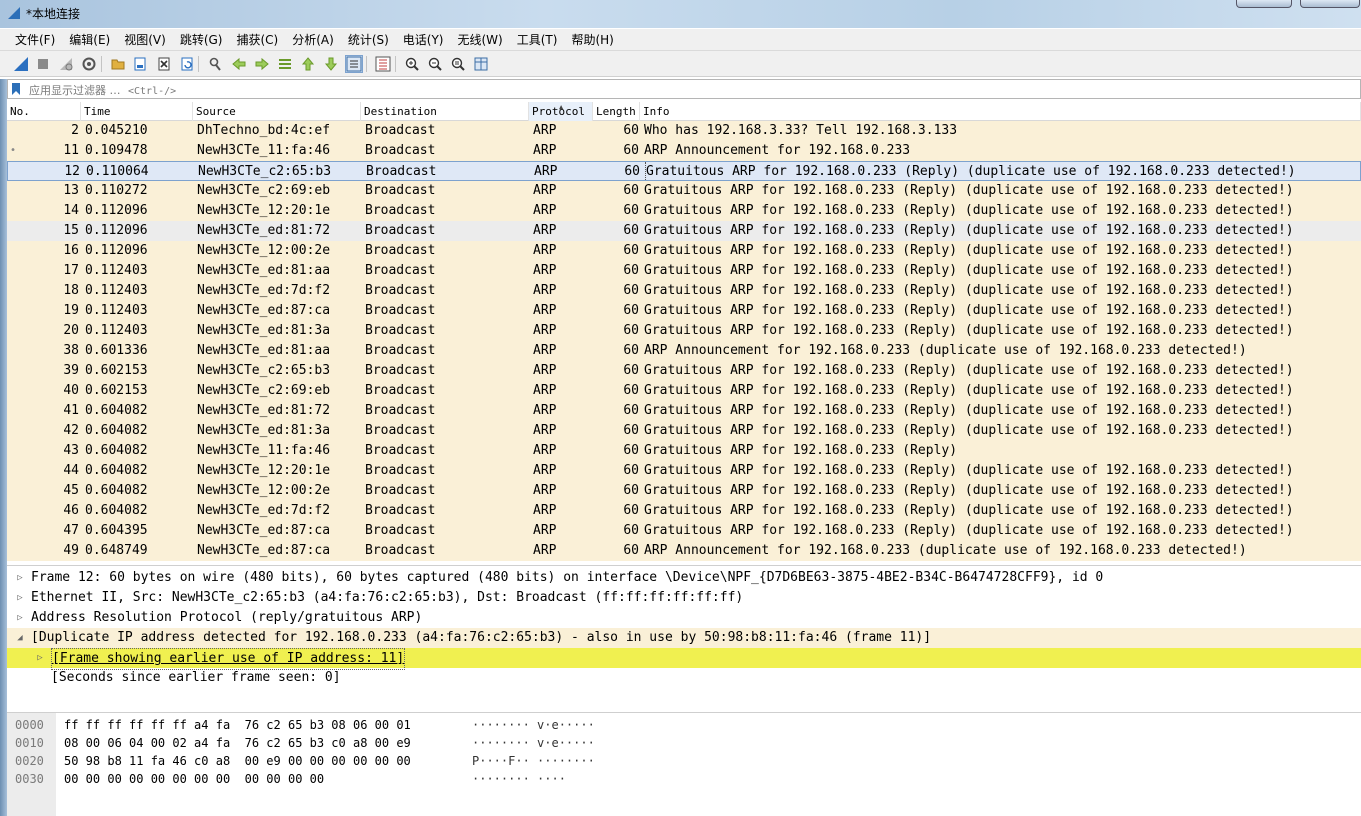 Image resolution: width=1361 pixels, height=816 pixels. I want to click on zoom-normal-icon, so click(458, 64).